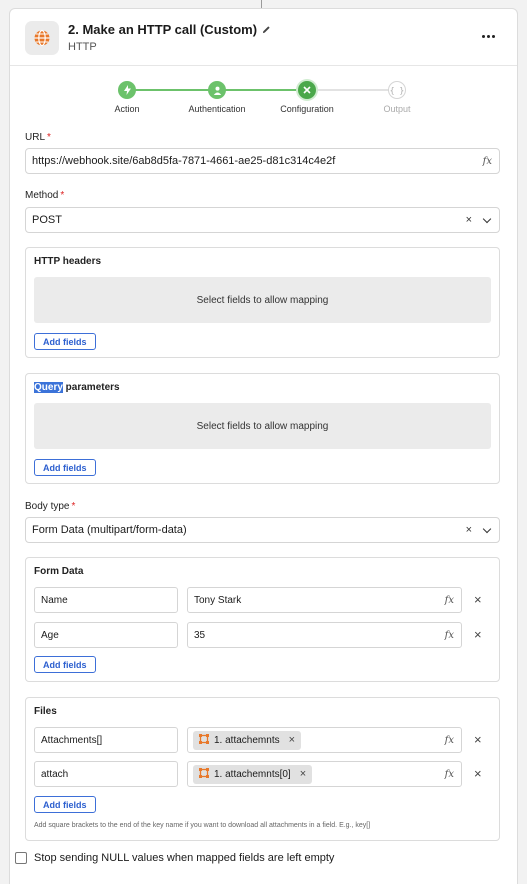  What do you see at coordinates (106, 774) in the screenshot?
I see `files-key-input: attach` at bounding box center [106, 774].